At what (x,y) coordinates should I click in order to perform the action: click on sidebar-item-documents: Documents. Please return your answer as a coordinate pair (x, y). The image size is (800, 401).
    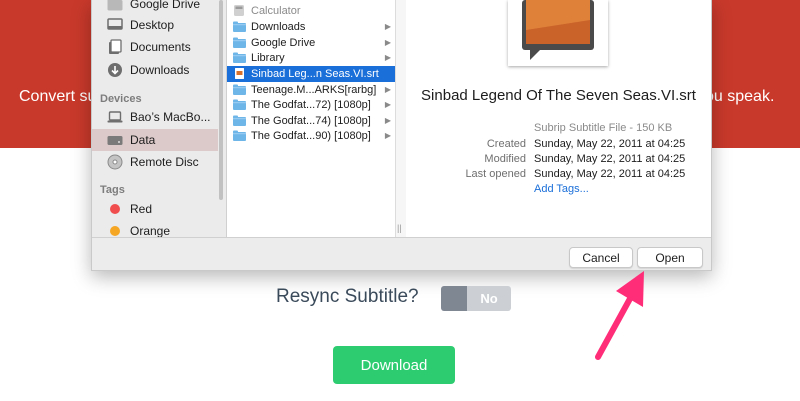
    Looking at the image, I should click on (155, 47).